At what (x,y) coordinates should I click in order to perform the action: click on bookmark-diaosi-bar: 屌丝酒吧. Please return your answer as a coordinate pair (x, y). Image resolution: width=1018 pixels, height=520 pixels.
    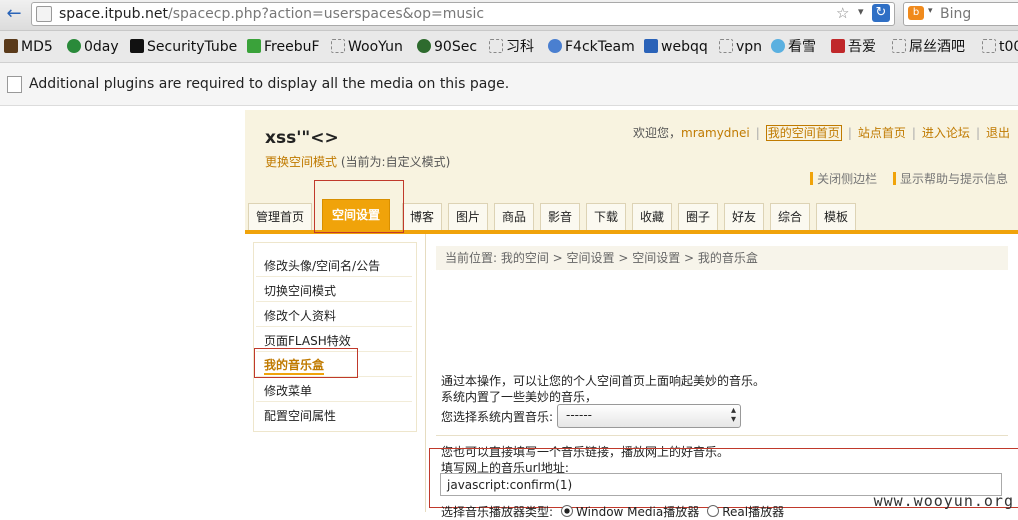
    Looking at the image, I should click on (928, 47).